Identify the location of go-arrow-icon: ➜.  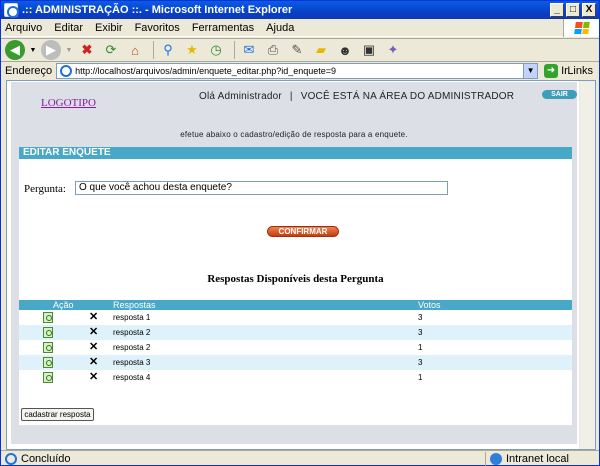
(551, 70).